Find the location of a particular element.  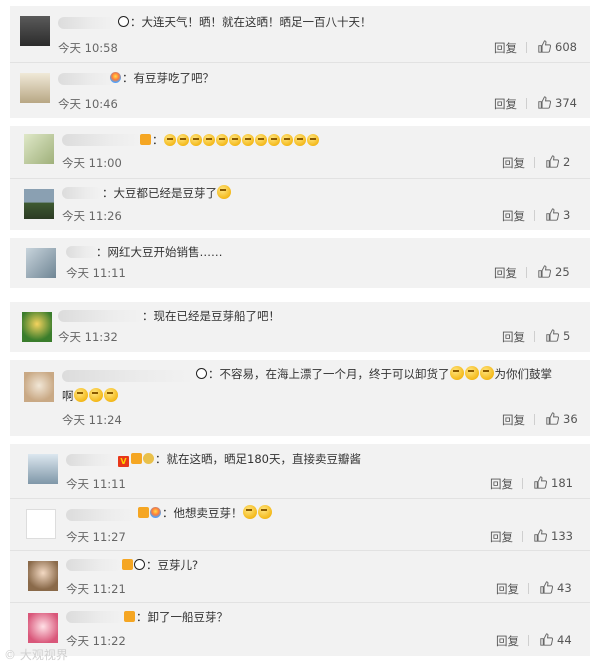

timestamp: 今天 10:46 is located at coordinates (88, 104).